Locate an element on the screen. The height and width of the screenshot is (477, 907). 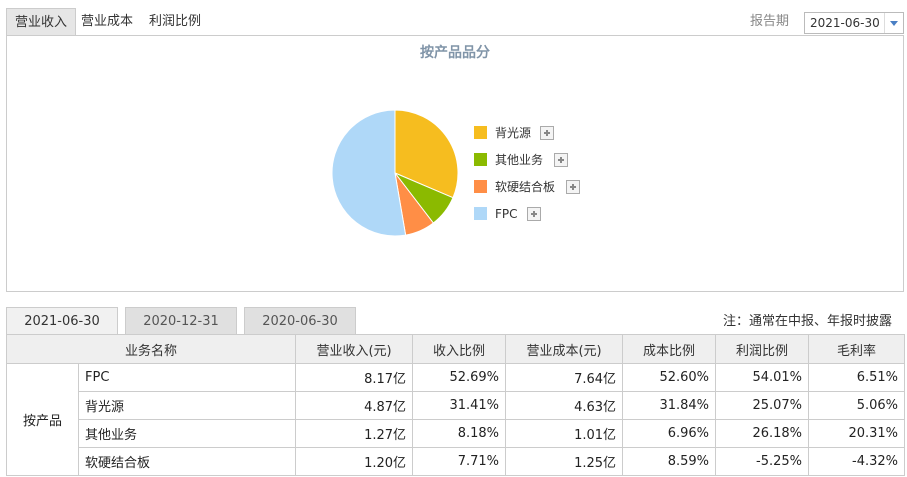
business-name-cell: 软硬结合板 is located at coordinates (187, 461).